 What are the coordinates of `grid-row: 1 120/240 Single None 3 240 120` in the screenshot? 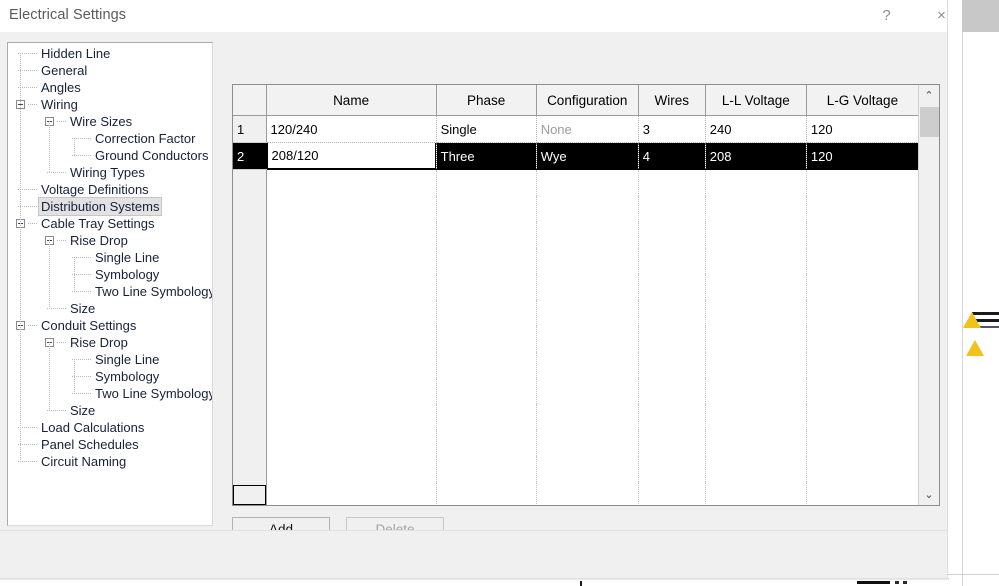 It's located at (576, 129).